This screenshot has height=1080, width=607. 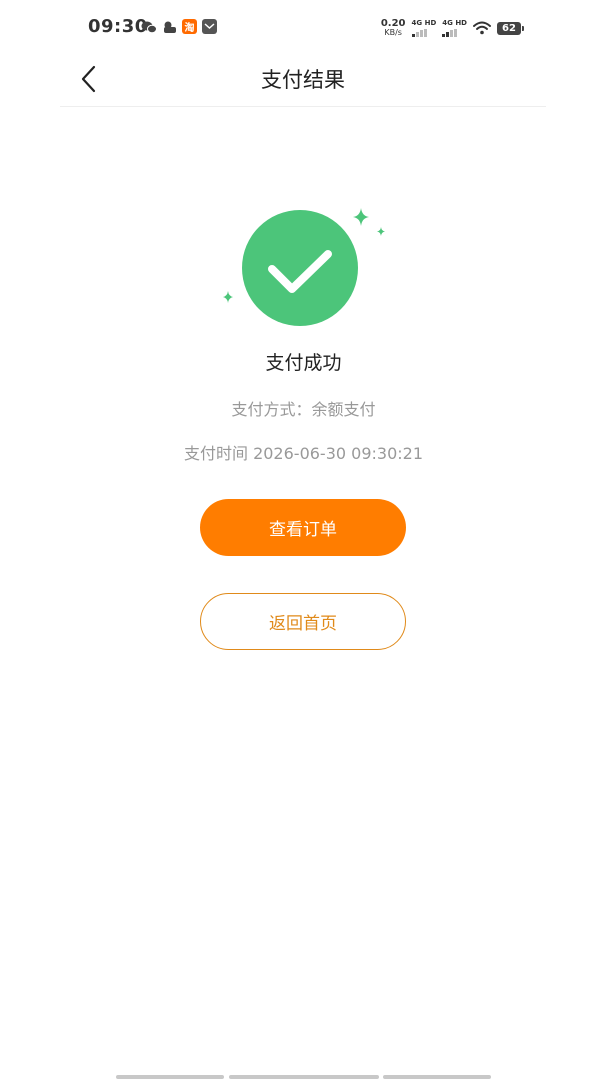 I want to click on taobao-icon: 淘, so click(x=189, y=26).